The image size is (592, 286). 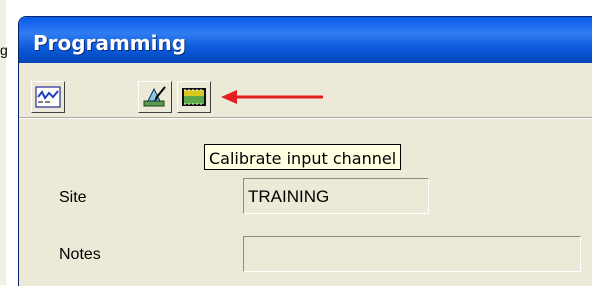 I want to click on pencil-chart-icon, so click(x=154, y=96).